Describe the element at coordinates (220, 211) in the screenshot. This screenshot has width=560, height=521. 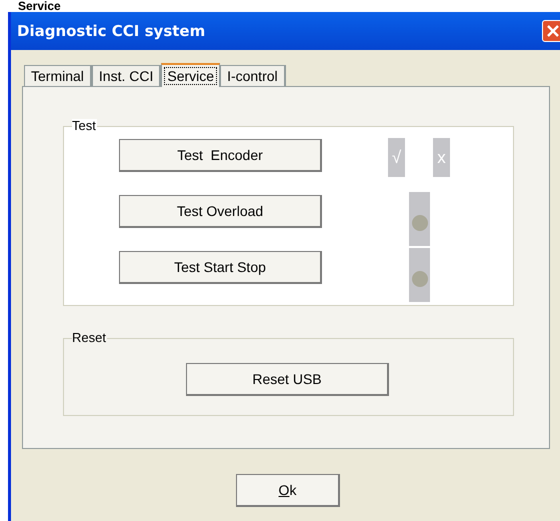
I see `test-button: Test Overload` at that location.